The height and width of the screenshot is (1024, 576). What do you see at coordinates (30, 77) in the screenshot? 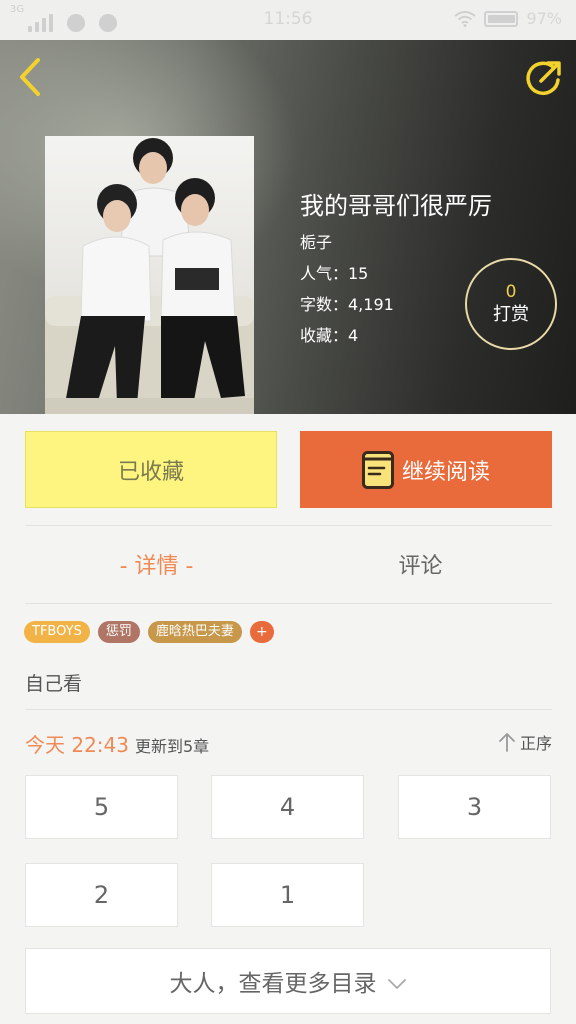
I see `chevron-left-icon` at bounding box center [30, 77].